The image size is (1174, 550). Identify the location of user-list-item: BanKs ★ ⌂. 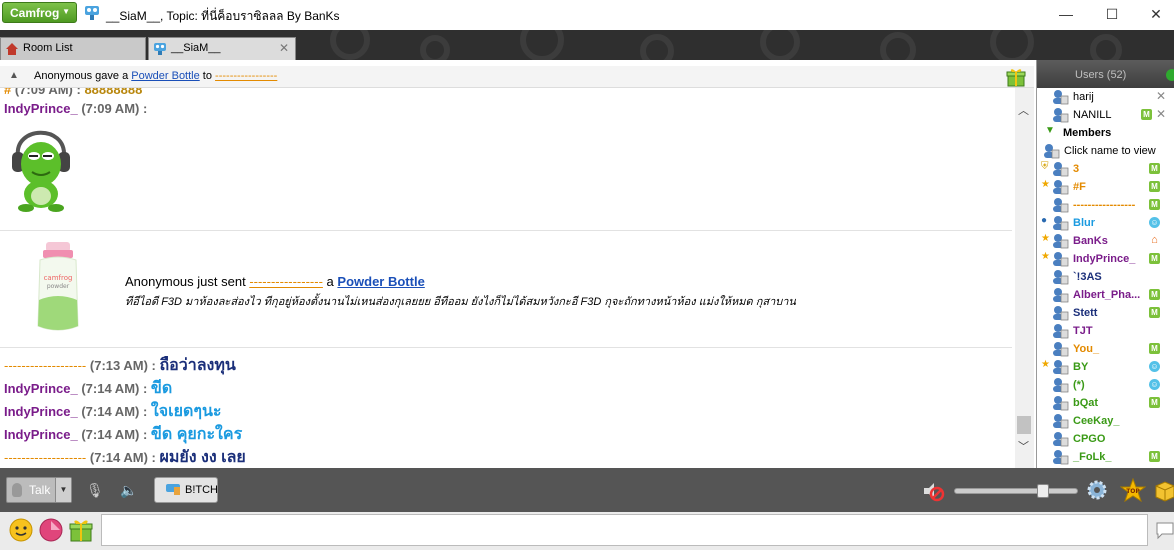
(1105, 241).